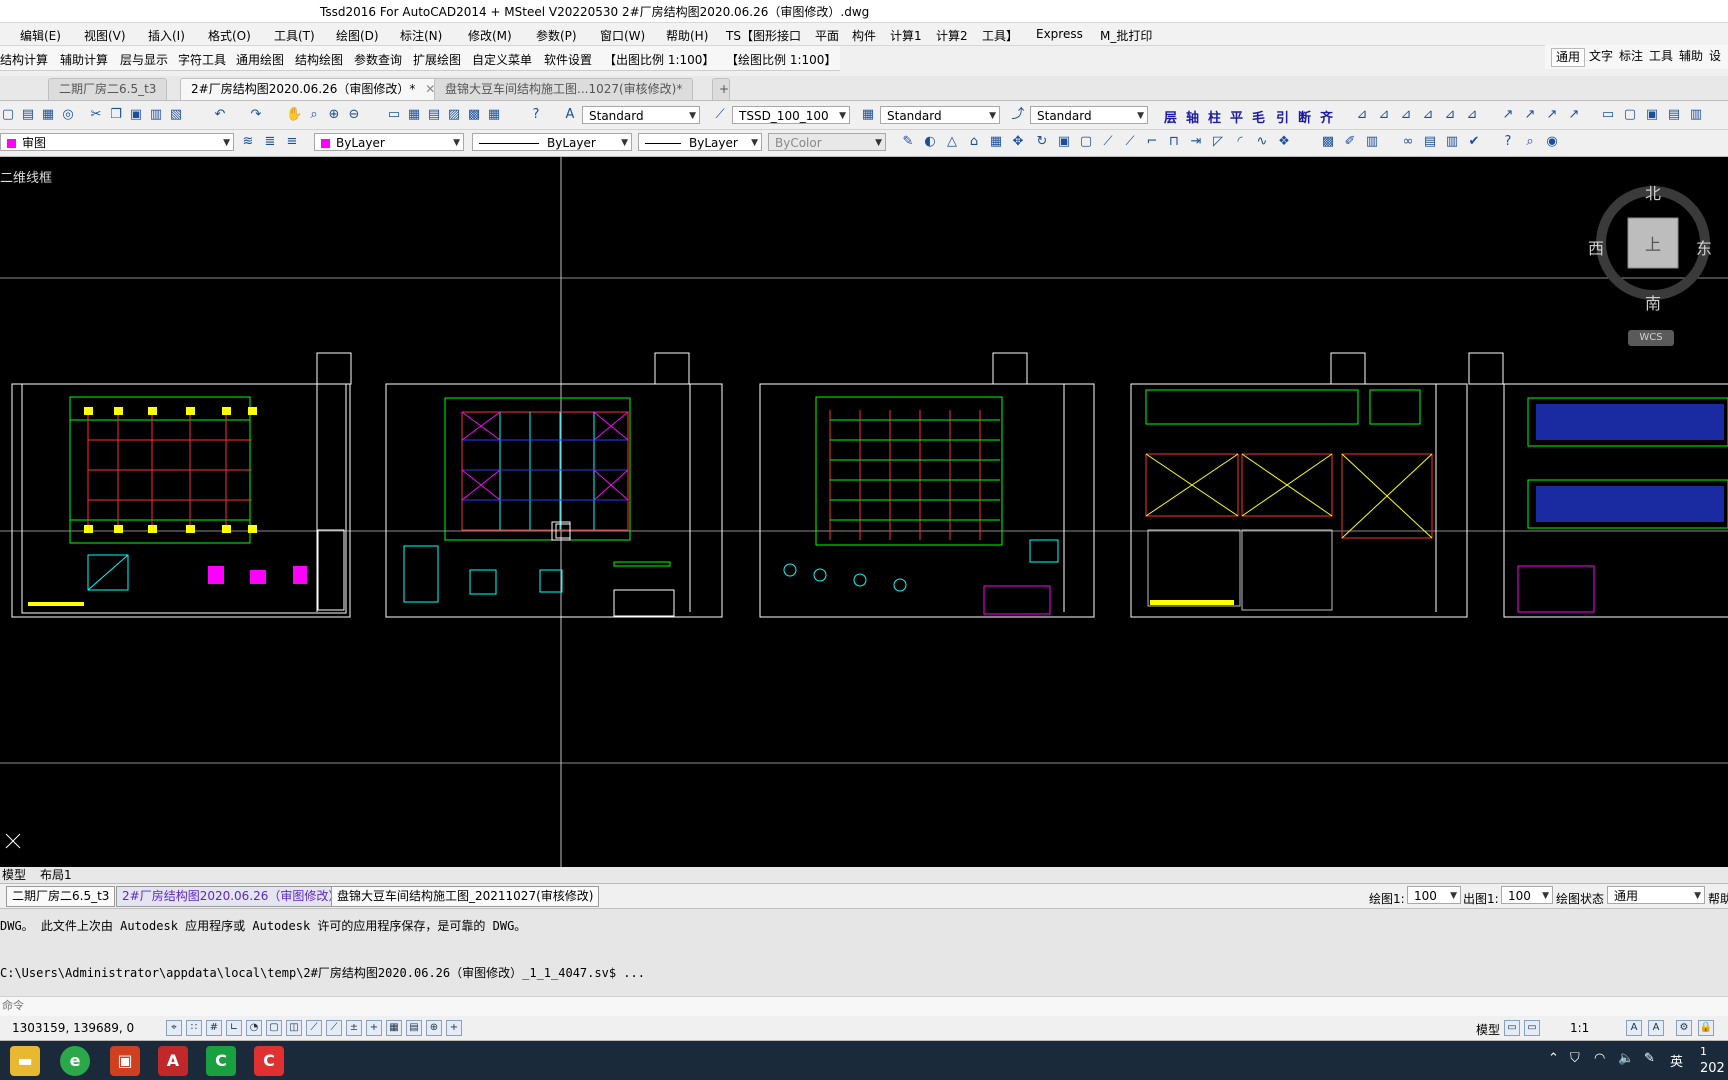 The width and height of the screenshot is (1728, 1080). I want to click on autocad-icon: A, so click(173, 1061).